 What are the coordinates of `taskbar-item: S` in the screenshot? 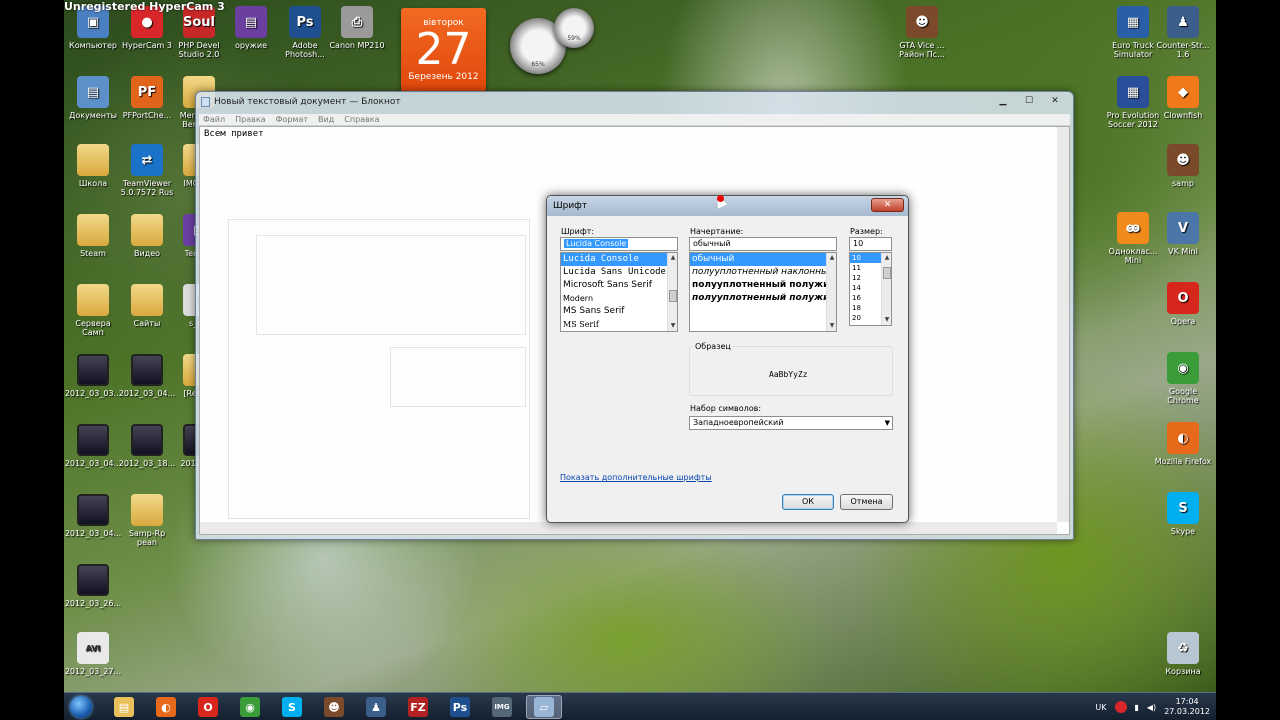 It's located at (292, 707).